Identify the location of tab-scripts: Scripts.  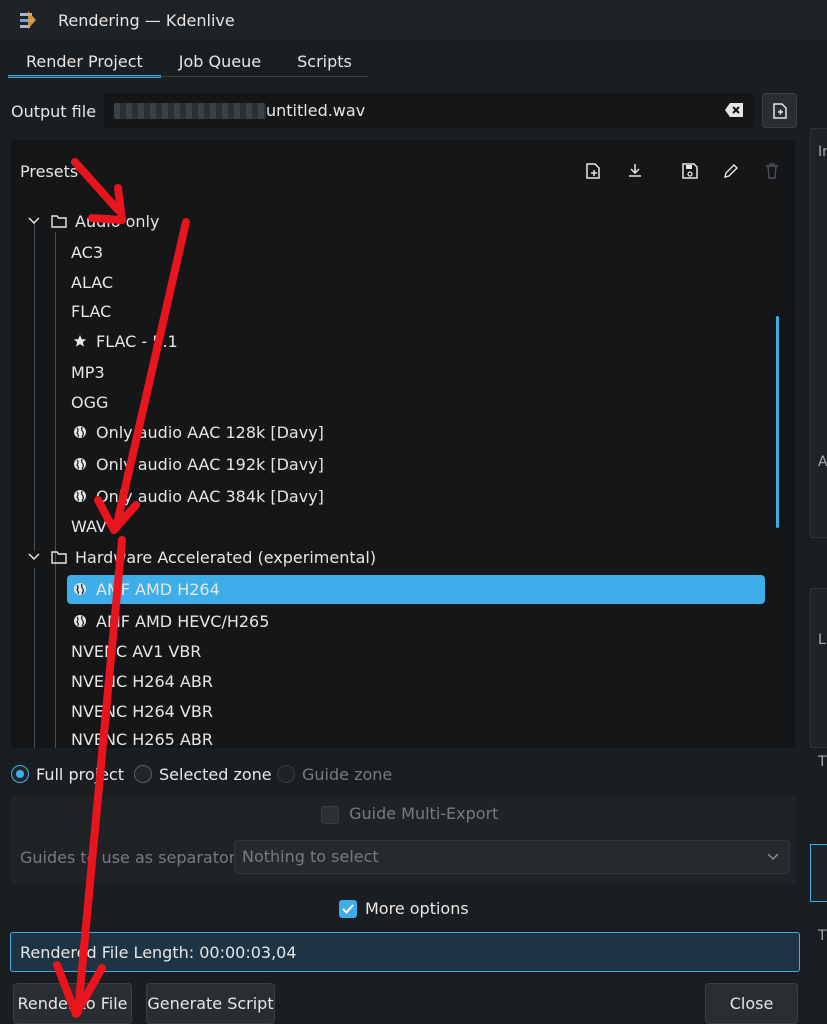
(324, 59).